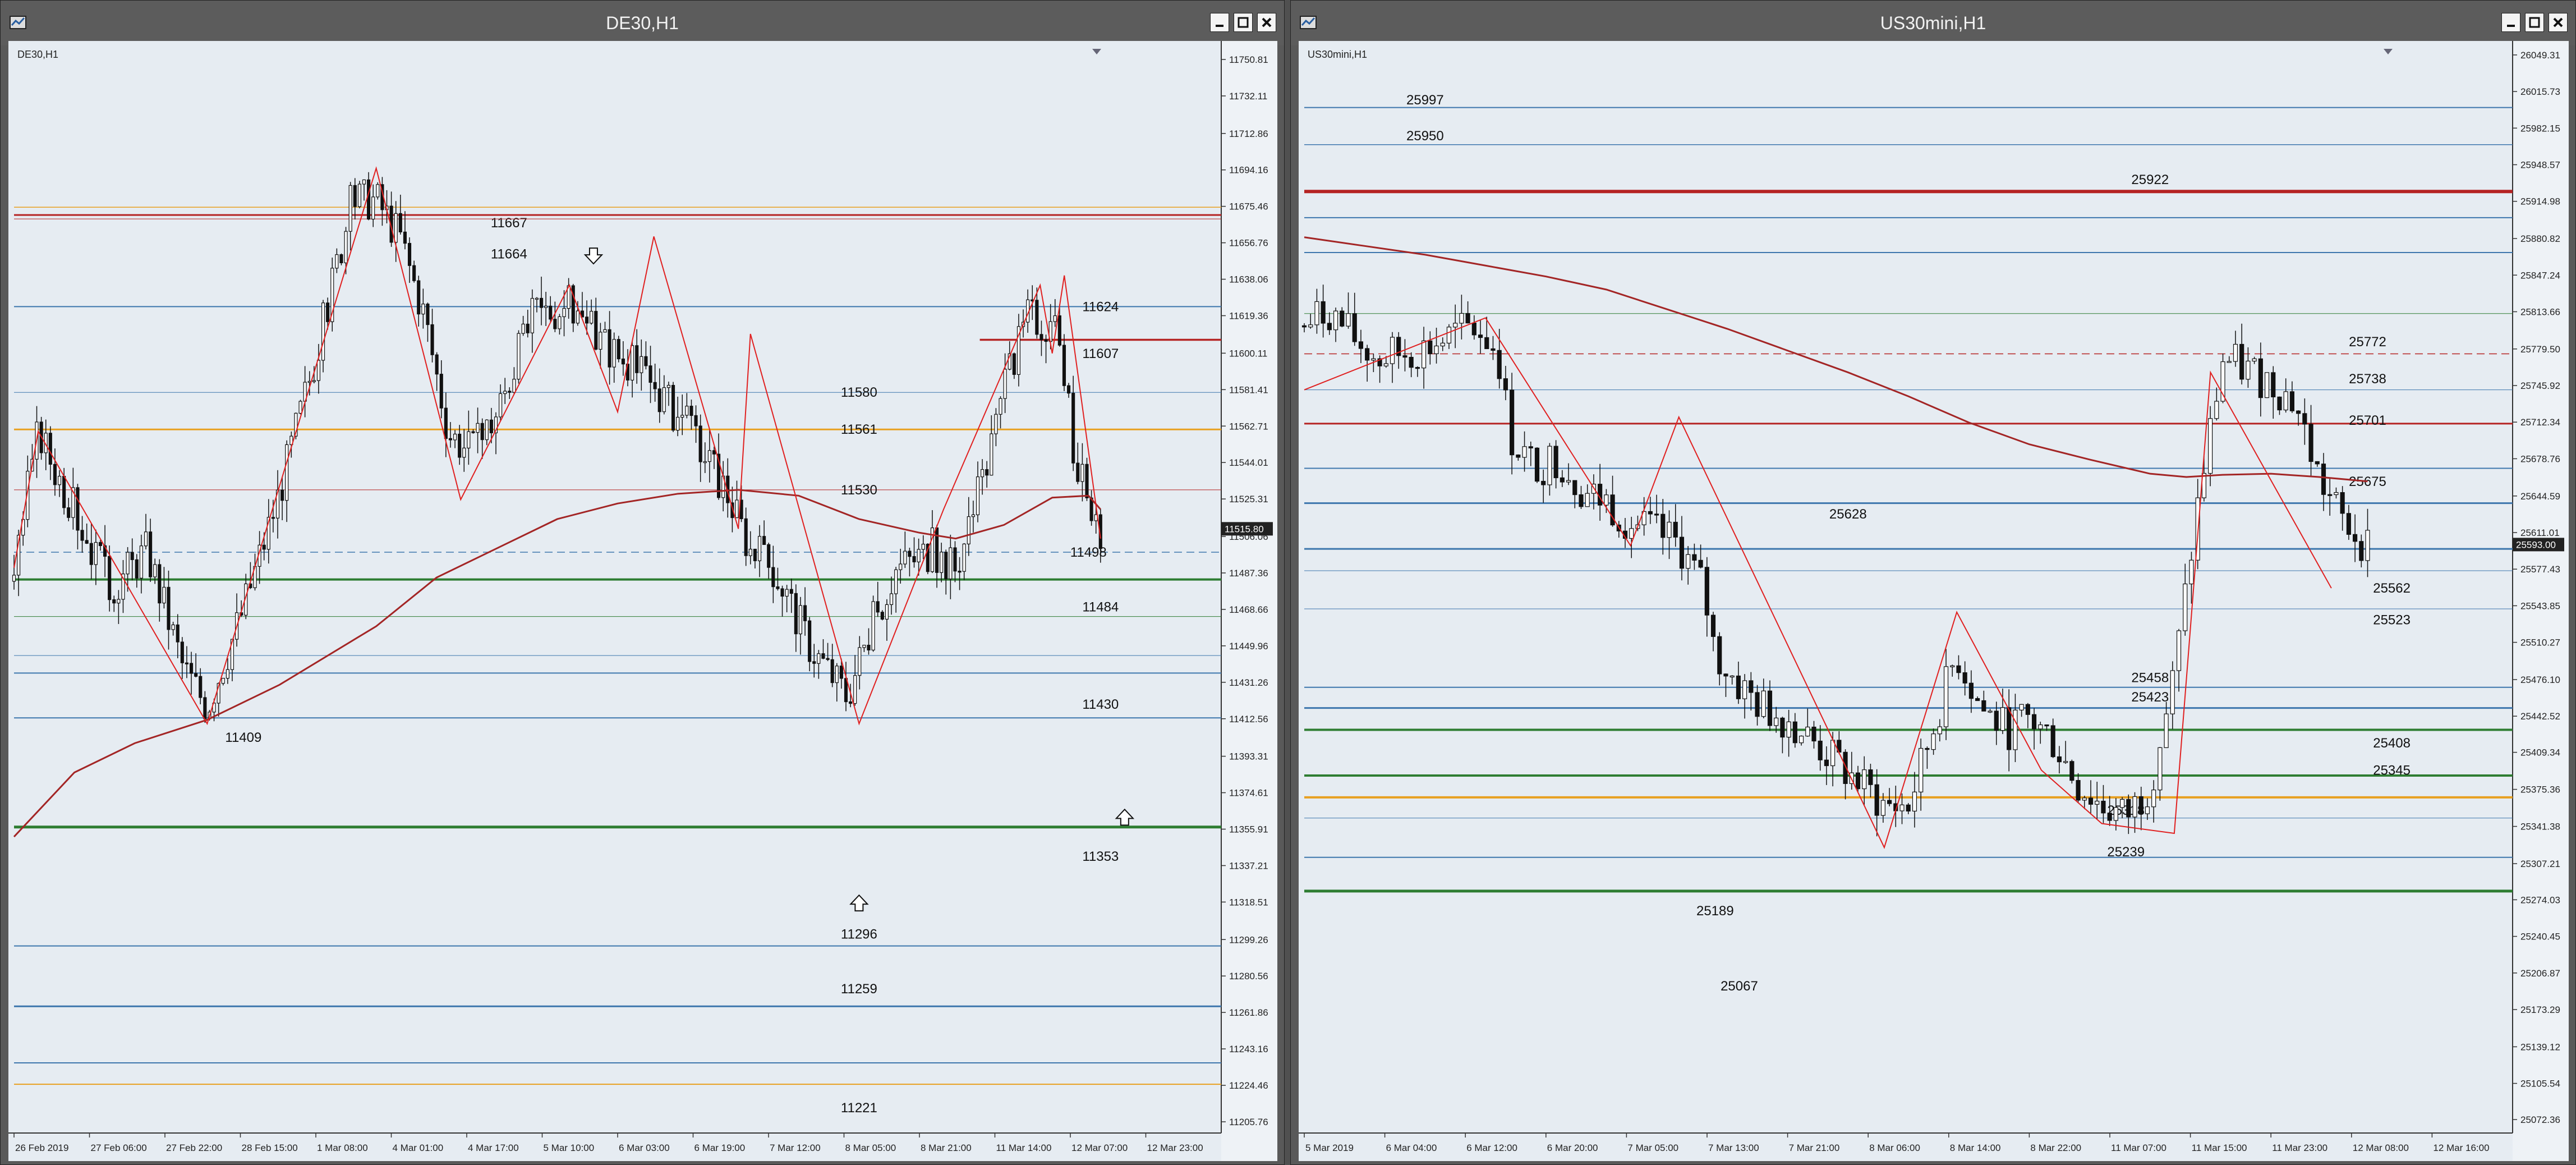 The image size is (2576, 1165). What do you see at coordinates (1492, 1148) in the screenshot?
I see `time-tick-label: 6 Mar 12:00` at bounding box center [1492, 1148].